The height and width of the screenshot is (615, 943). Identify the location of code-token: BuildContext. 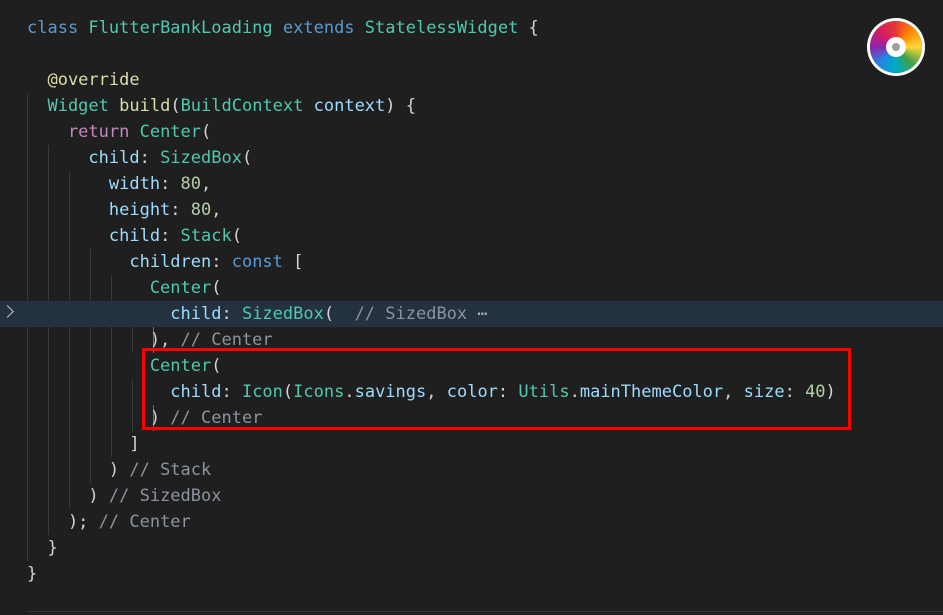
(247, 106).